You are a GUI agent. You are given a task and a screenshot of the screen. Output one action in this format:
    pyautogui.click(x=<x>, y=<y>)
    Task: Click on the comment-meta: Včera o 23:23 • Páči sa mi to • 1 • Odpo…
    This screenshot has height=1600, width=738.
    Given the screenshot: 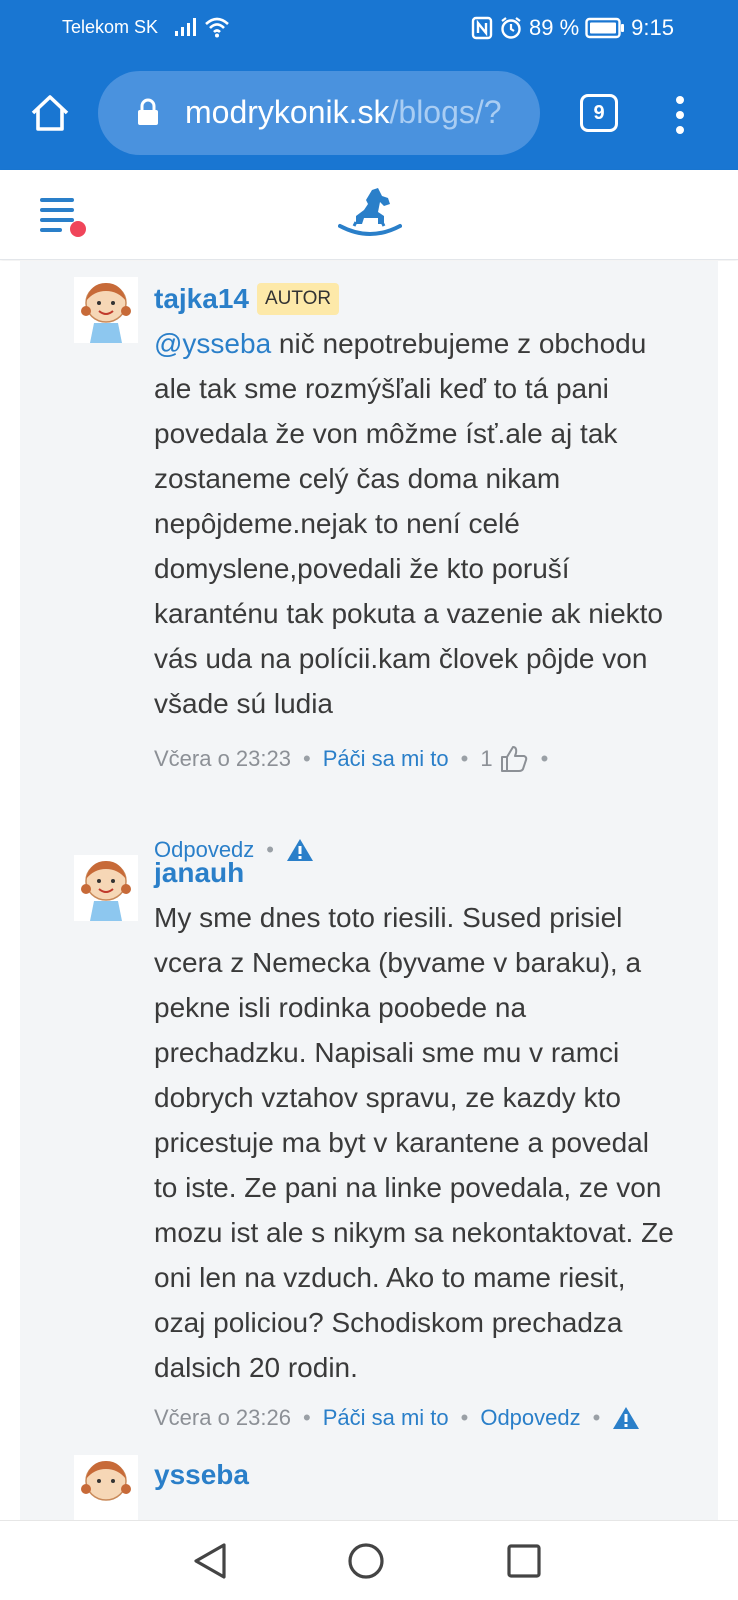 What is the action you would take?
    pyautogui.click(x=424, y=804)
    